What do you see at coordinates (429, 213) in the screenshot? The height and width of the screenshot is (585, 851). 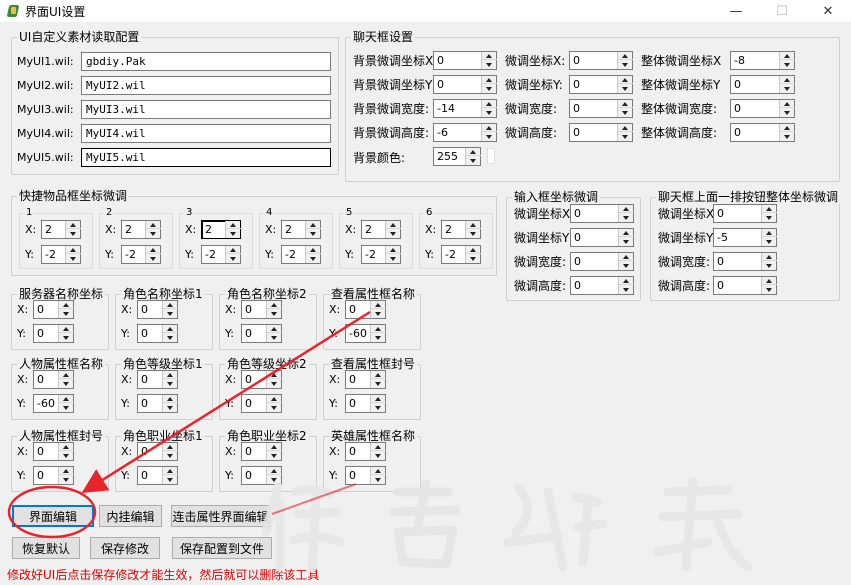 I see `quick-slot-6-label: 6` at bounding box center [429, 213].